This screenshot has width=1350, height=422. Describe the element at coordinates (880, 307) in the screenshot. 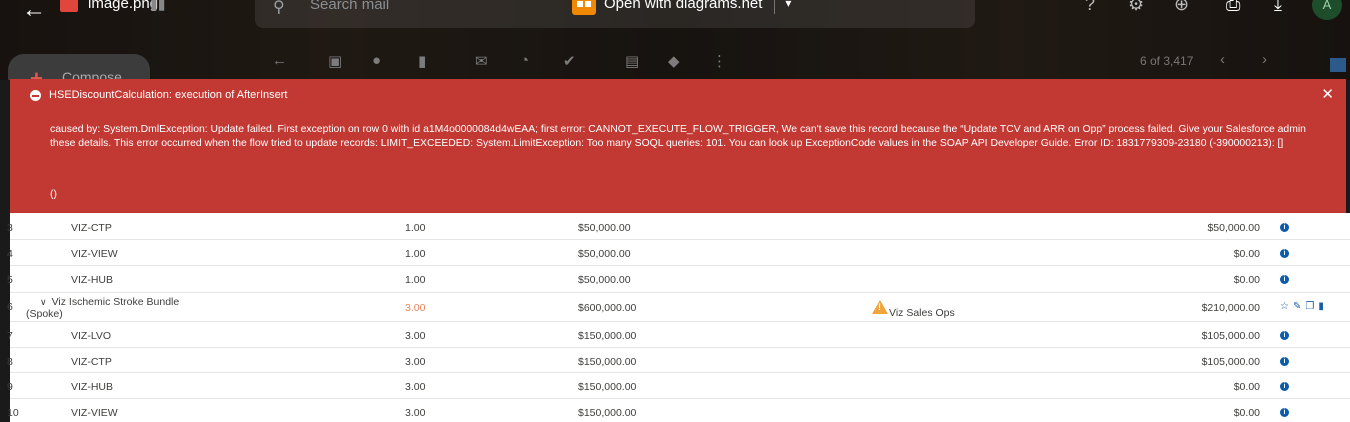

I see `warning-icon` at that location.